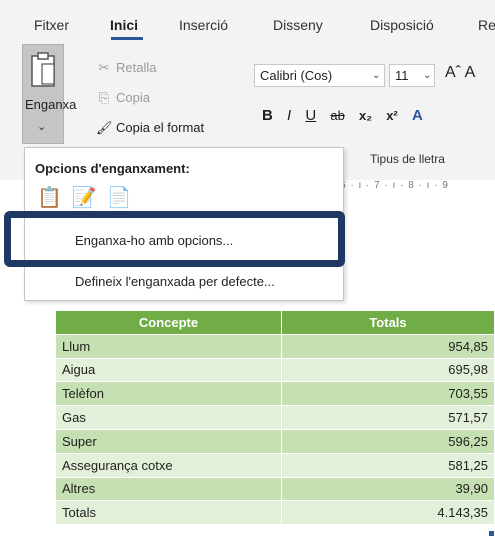 The image size is (495, 549). What do you see at coordinates (337, 115) in the screenshot?
I see `strikethrough-button: ab` at bounding box center [337, 115].